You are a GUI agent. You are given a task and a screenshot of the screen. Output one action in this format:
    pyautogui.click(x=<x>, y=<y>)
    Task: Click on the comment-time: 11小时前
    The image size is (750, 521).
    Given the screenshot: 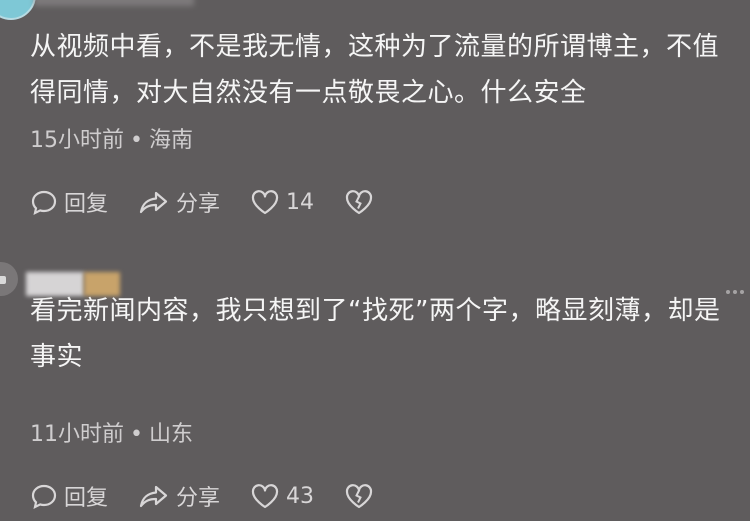 What is the action you would take?
    pyautogui.click(x=77, y=434)
    